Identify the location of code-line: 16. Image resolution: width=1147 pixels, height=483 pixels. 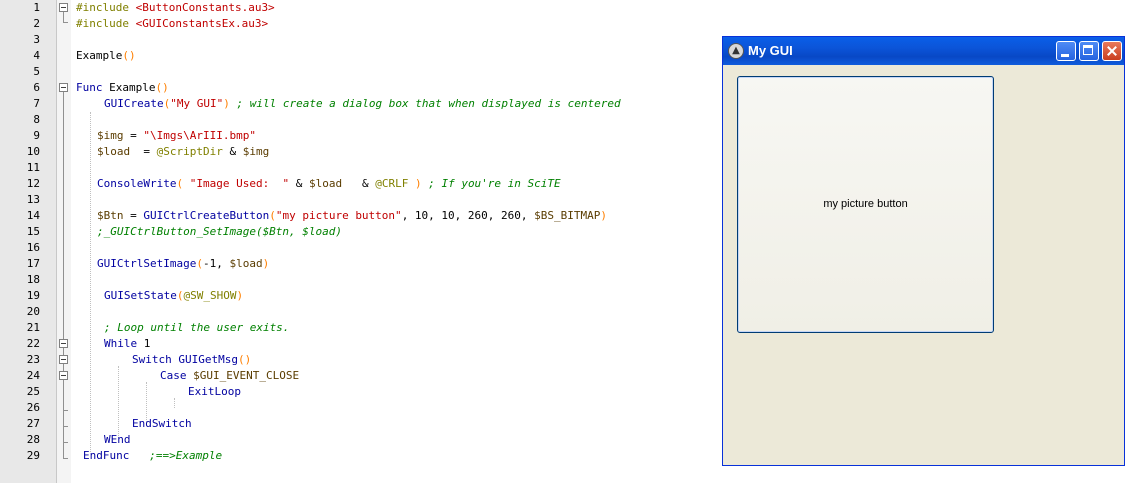
(360, 248).